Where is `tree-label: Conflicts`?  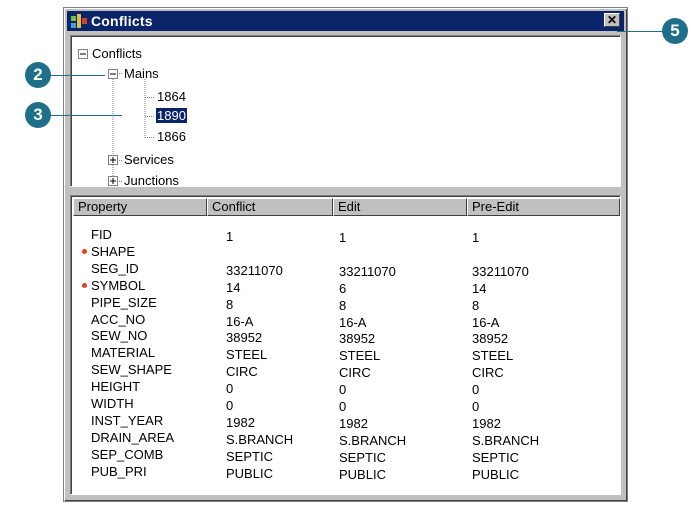
tree-label: Conflicts is located at coordinates (117, 53).